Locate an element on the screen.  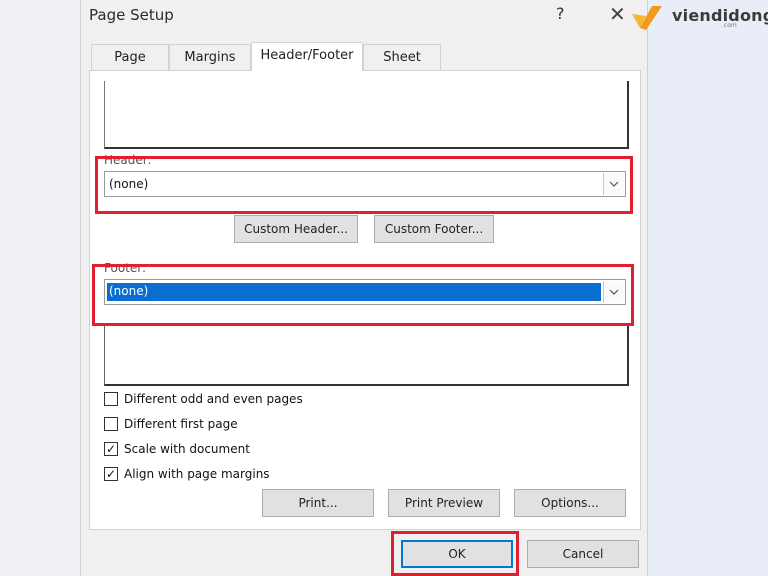
close-button: ✕ is located at coordinates (617, 14).